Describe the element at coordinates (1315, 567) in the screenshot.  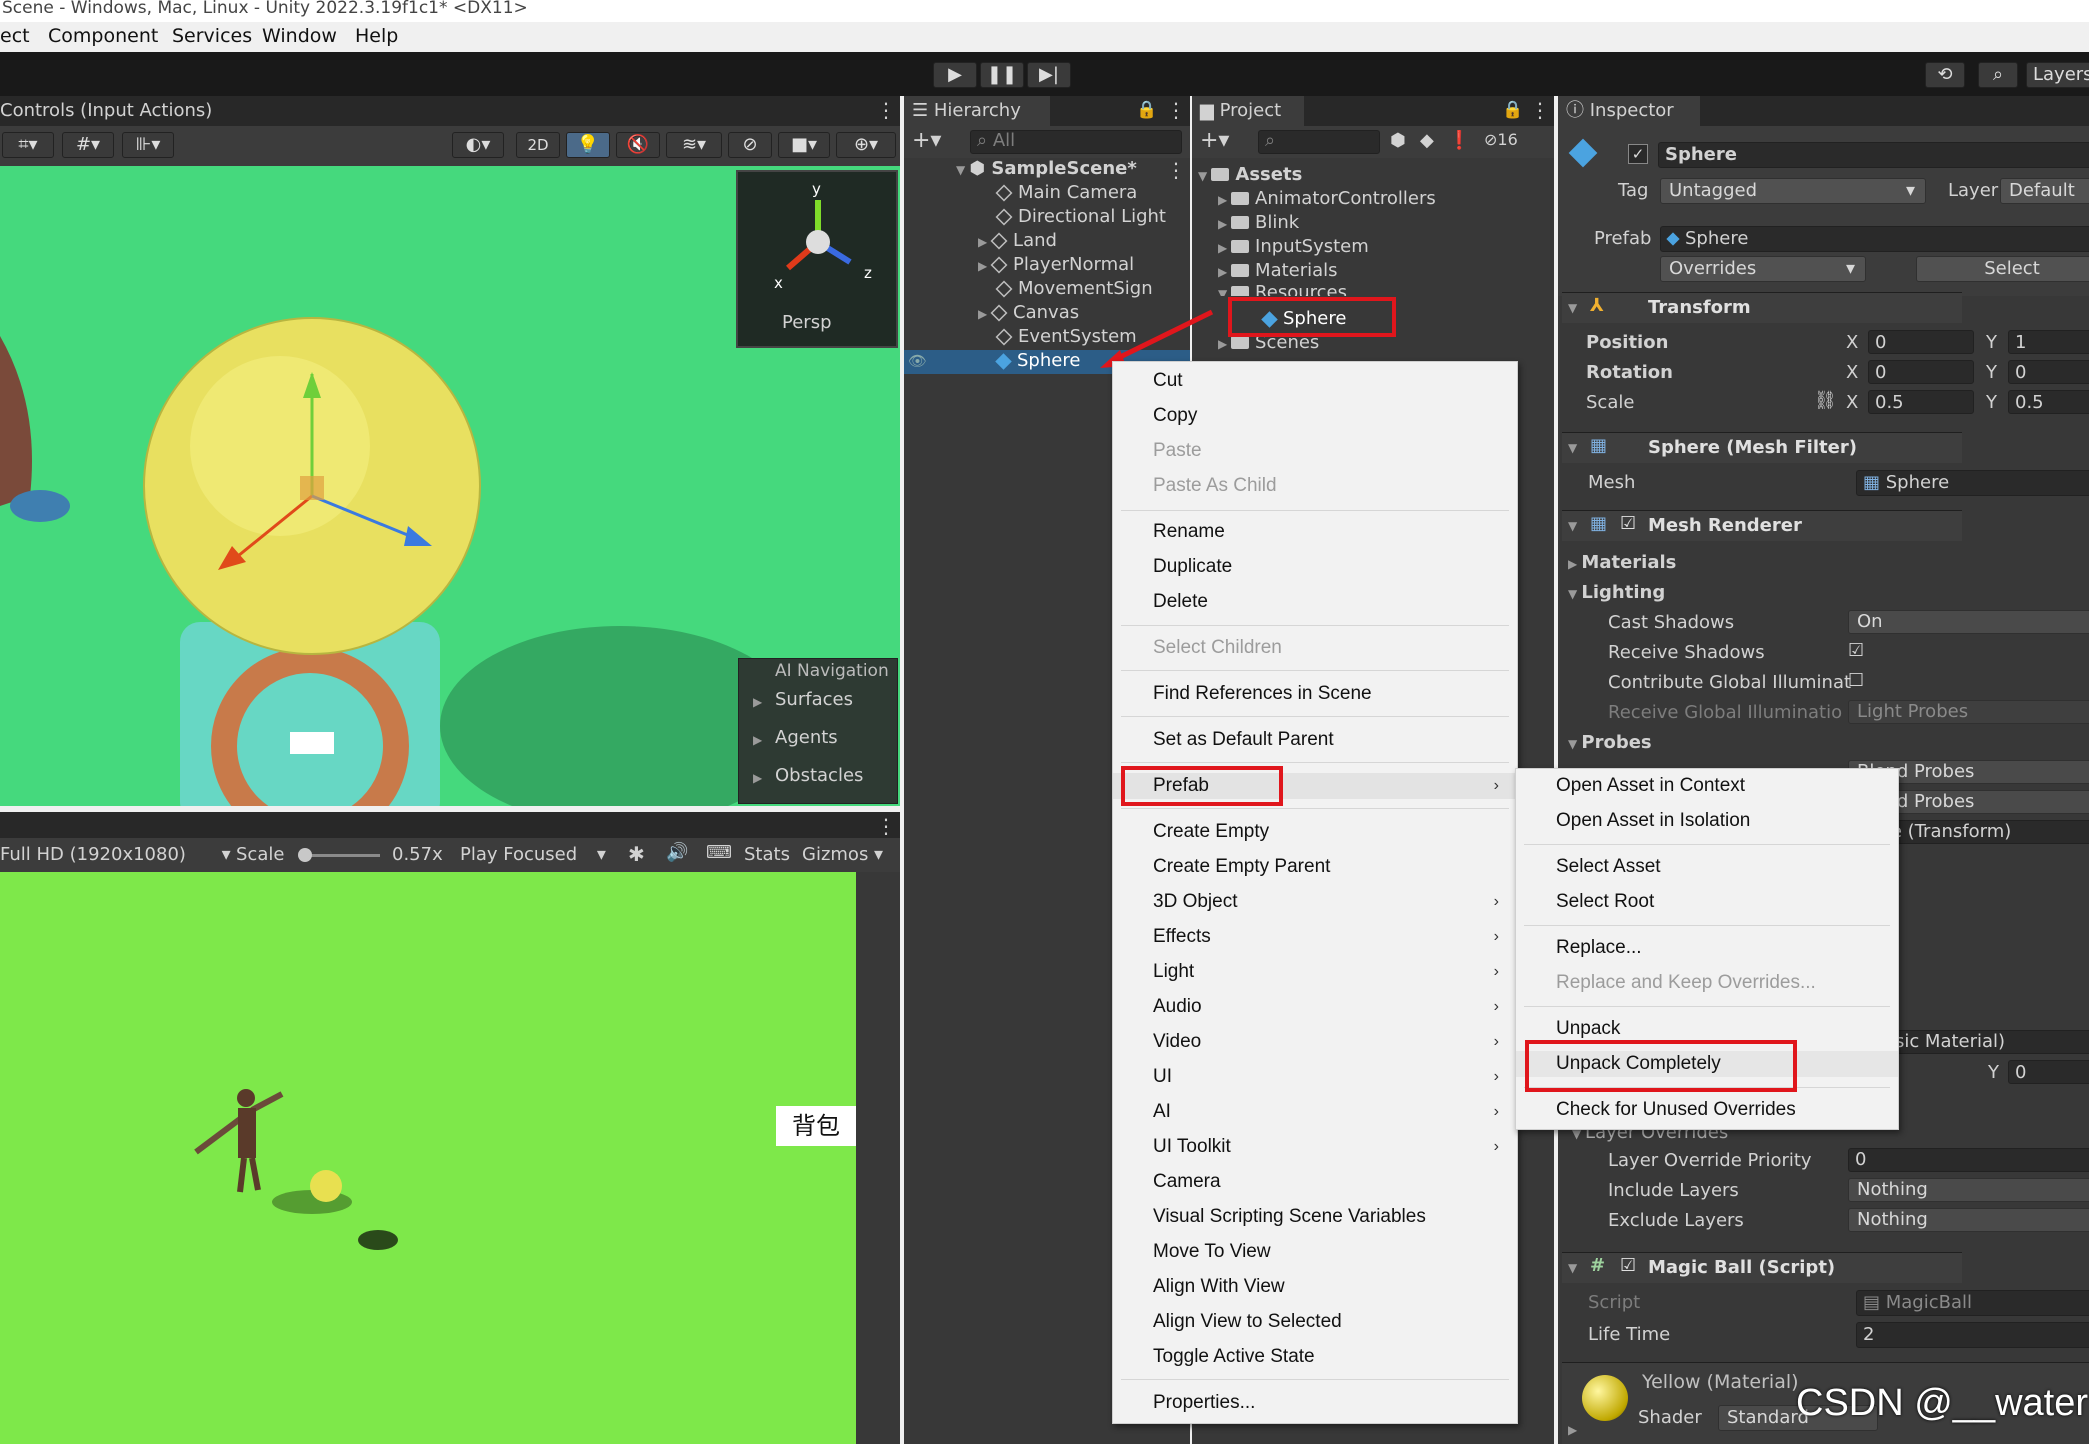
I see `menu-duplicate: Duplicate` at that location.